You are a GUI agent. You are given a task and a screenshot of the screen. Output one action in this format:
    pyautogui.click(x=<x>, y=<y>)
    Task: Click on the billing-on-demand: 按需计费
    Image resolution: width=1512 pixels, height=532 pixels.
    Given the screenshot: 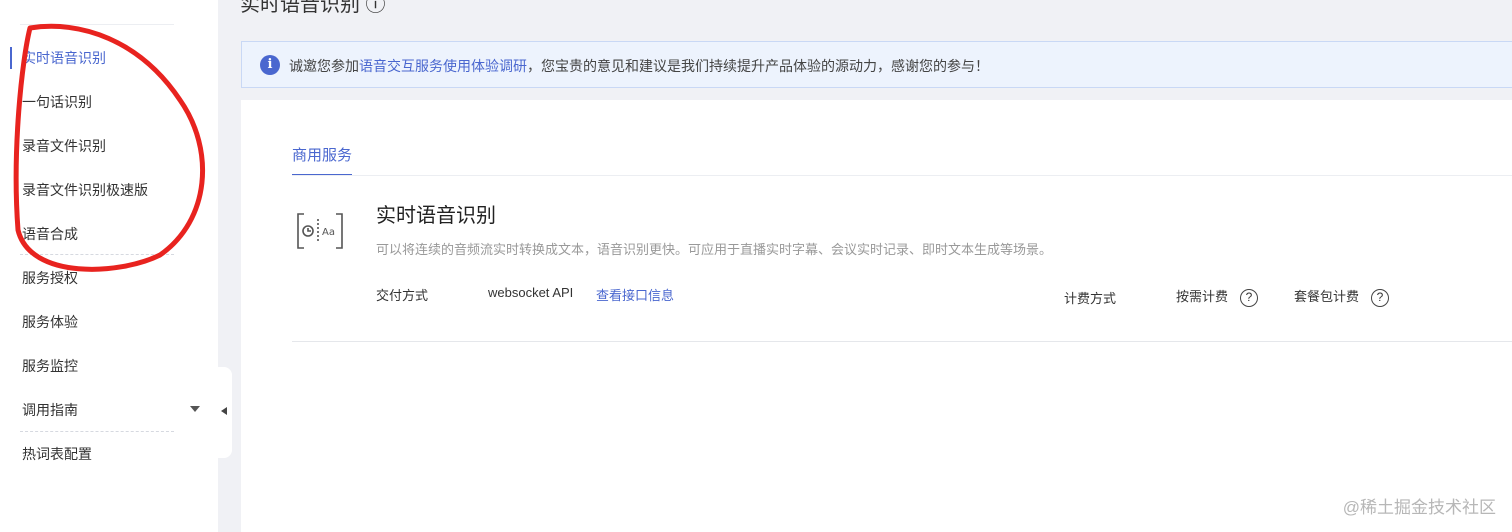 What is the action you would take?
    pyautogui.click(x=1202, y=296)
    